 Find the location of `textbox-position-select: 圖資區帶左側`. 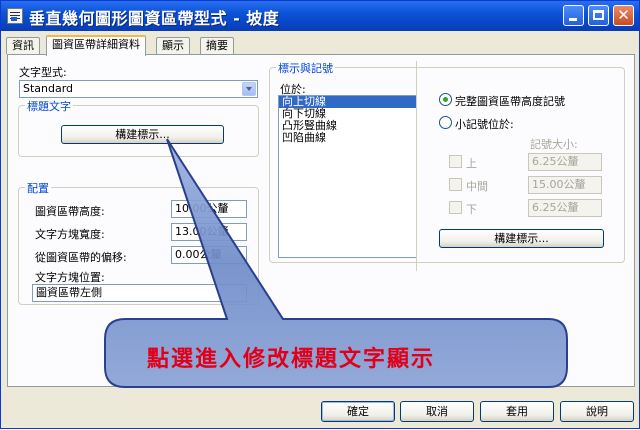

textbox-position-select: 圖資區帶左側 is located at coordinates (139, 293).